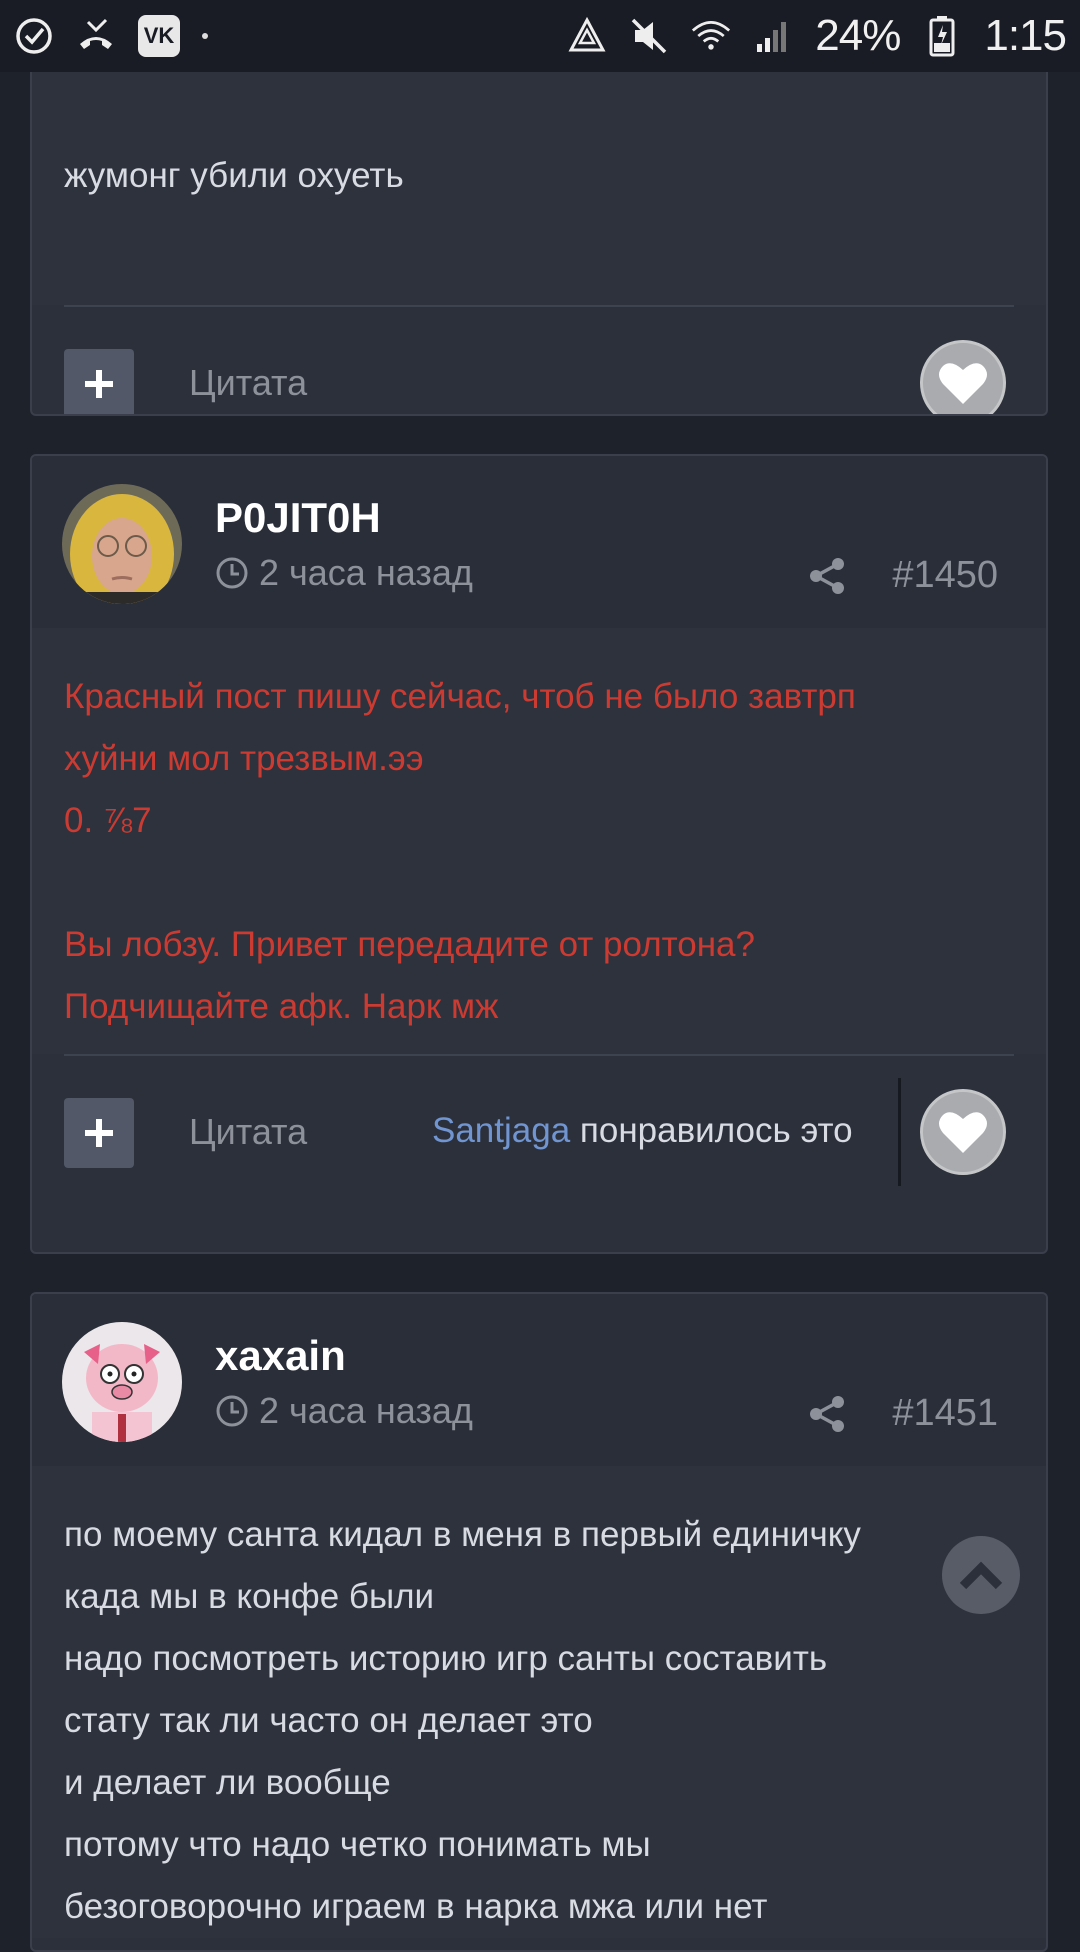 This screenshot has width=1080, height=1952. I want to click on chevron-up-icon, so click(981, 1575).